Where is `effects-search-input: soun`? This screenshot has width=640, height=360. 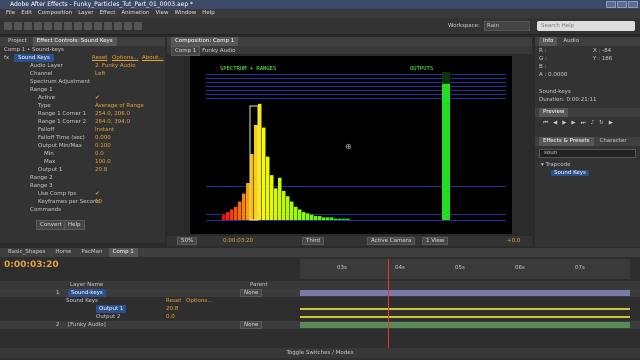
effects-search-input: soun is located at coordinates (587, 153).